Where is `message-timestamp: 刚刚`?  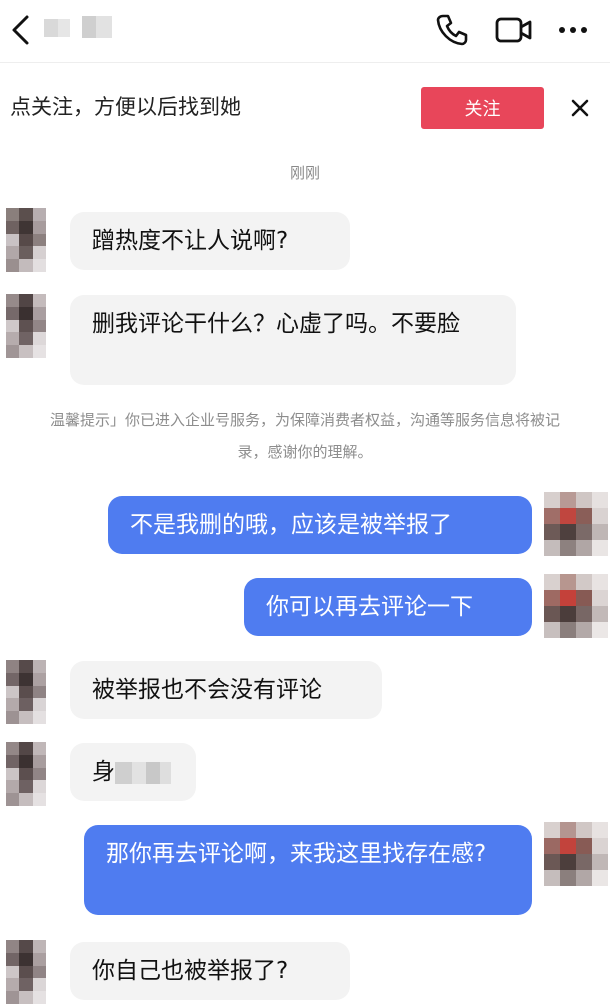
message-timestamp: 刚刚 is located at coordinates (304, 173).